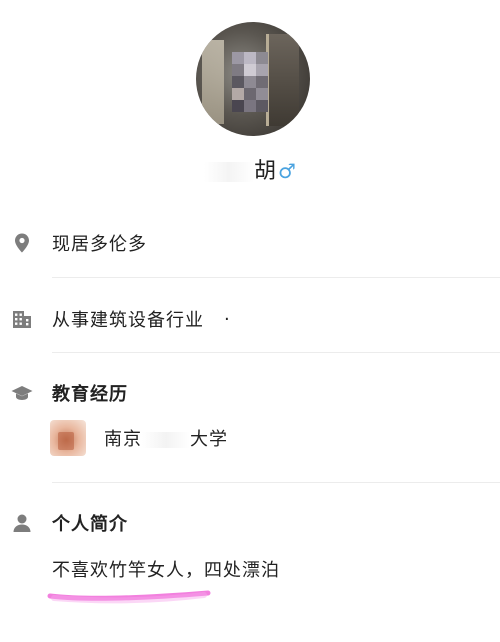  I want to click on building-icon, so click(22, 319).